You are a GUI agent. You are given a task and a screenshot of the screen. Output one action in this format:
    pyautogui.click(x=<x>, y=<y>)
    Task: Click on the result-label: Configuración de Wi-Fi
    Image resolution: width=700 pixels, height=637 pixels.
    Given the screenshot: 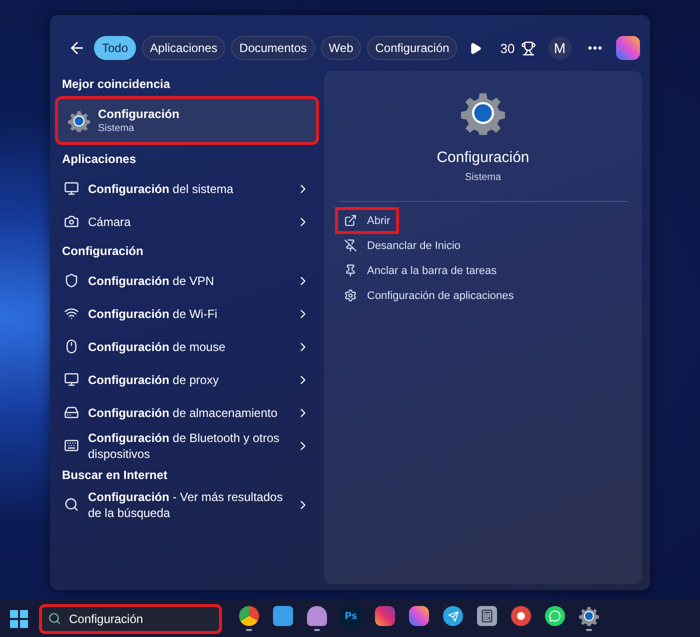 What is the action you would take?
    pyautogui.click(x=153, y=314)
    